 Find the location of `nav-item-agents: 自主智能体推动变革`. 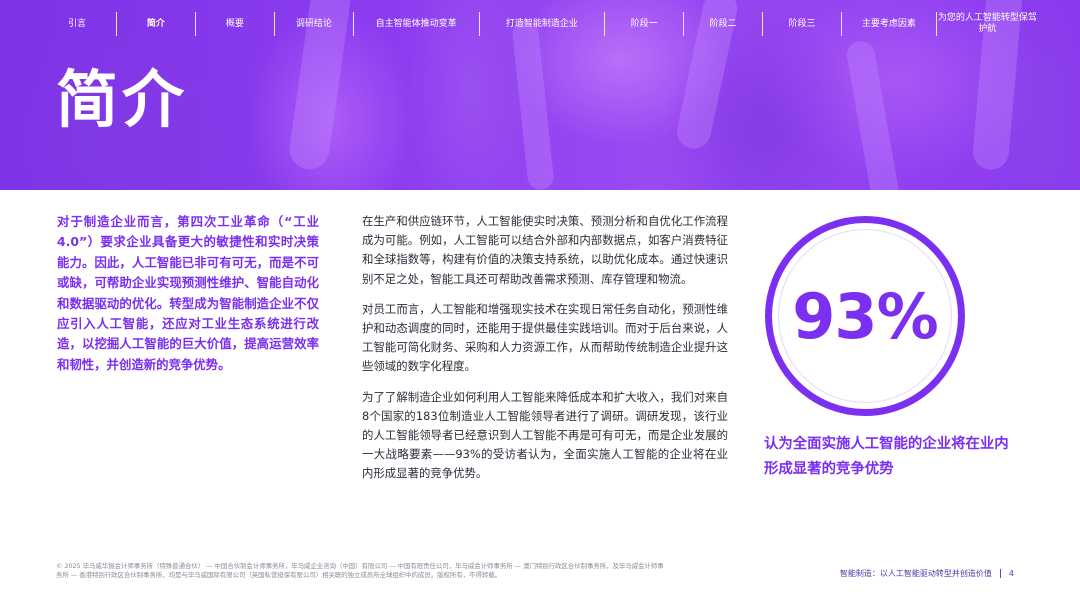

nav-item-agents: 自主智能体推动变革 is located at coordinates (417, 24).